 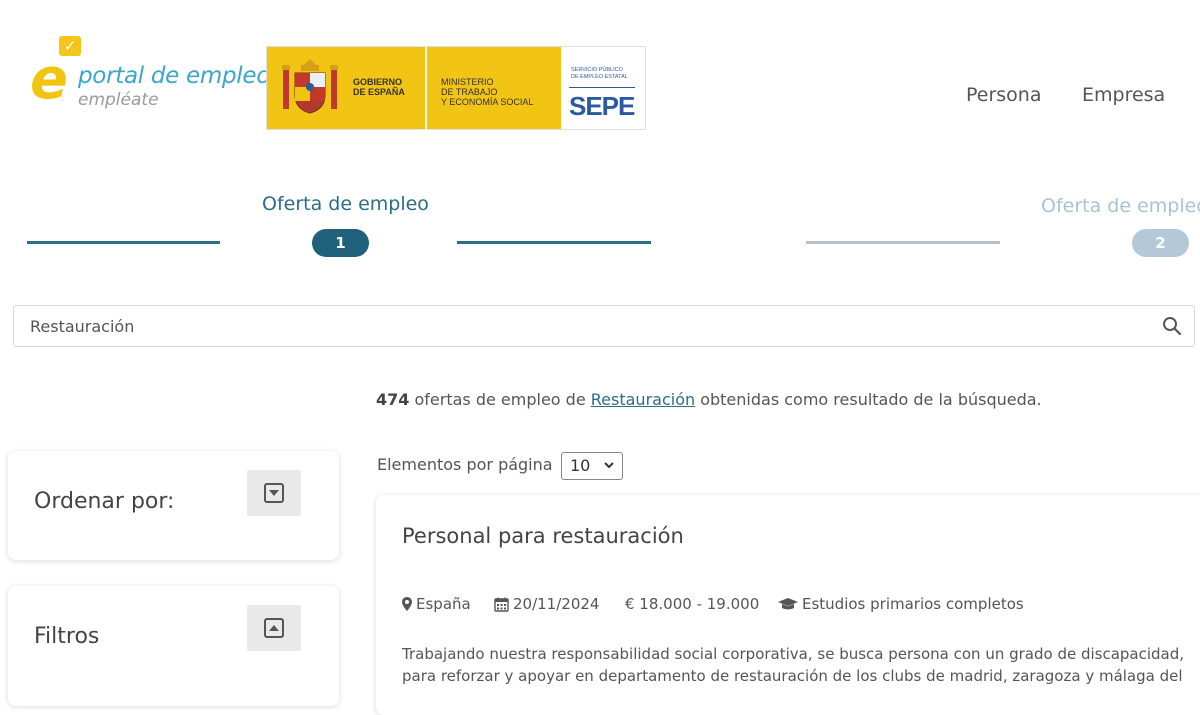 I want to click on portal-logo: ✓ e portal de empleo empléate, so click(x=150, y=76).